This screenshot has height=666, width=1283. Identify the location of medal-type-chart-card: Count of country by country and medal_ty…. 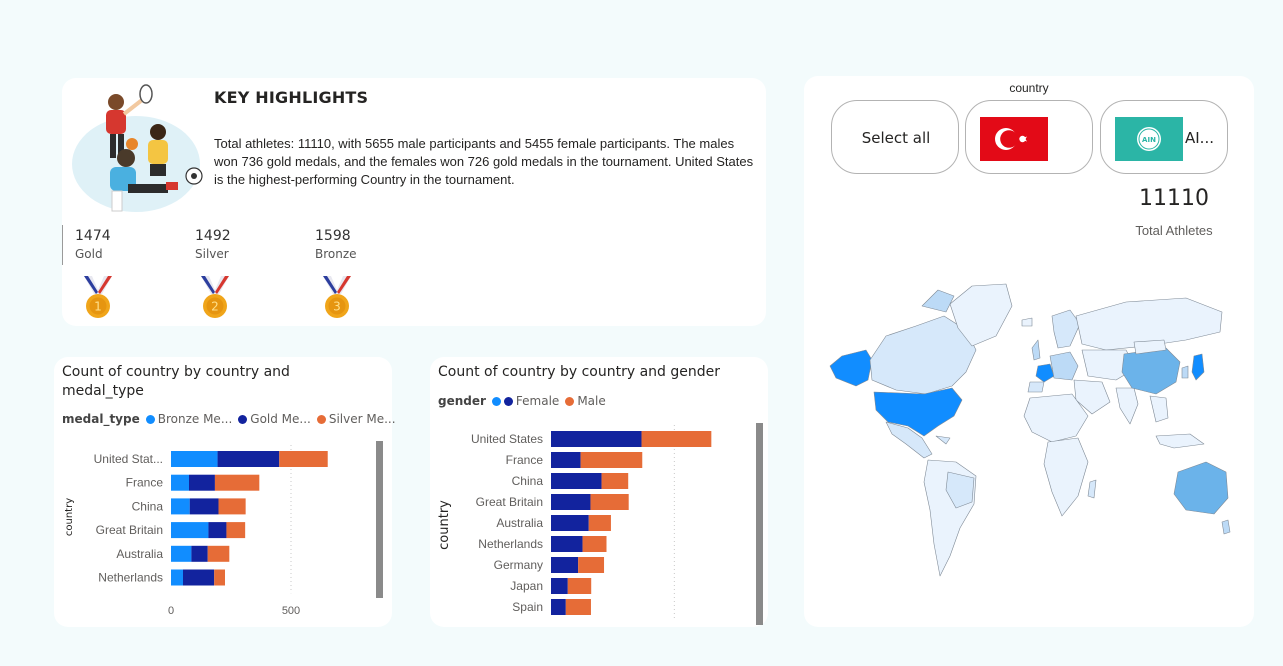
(225, 492).